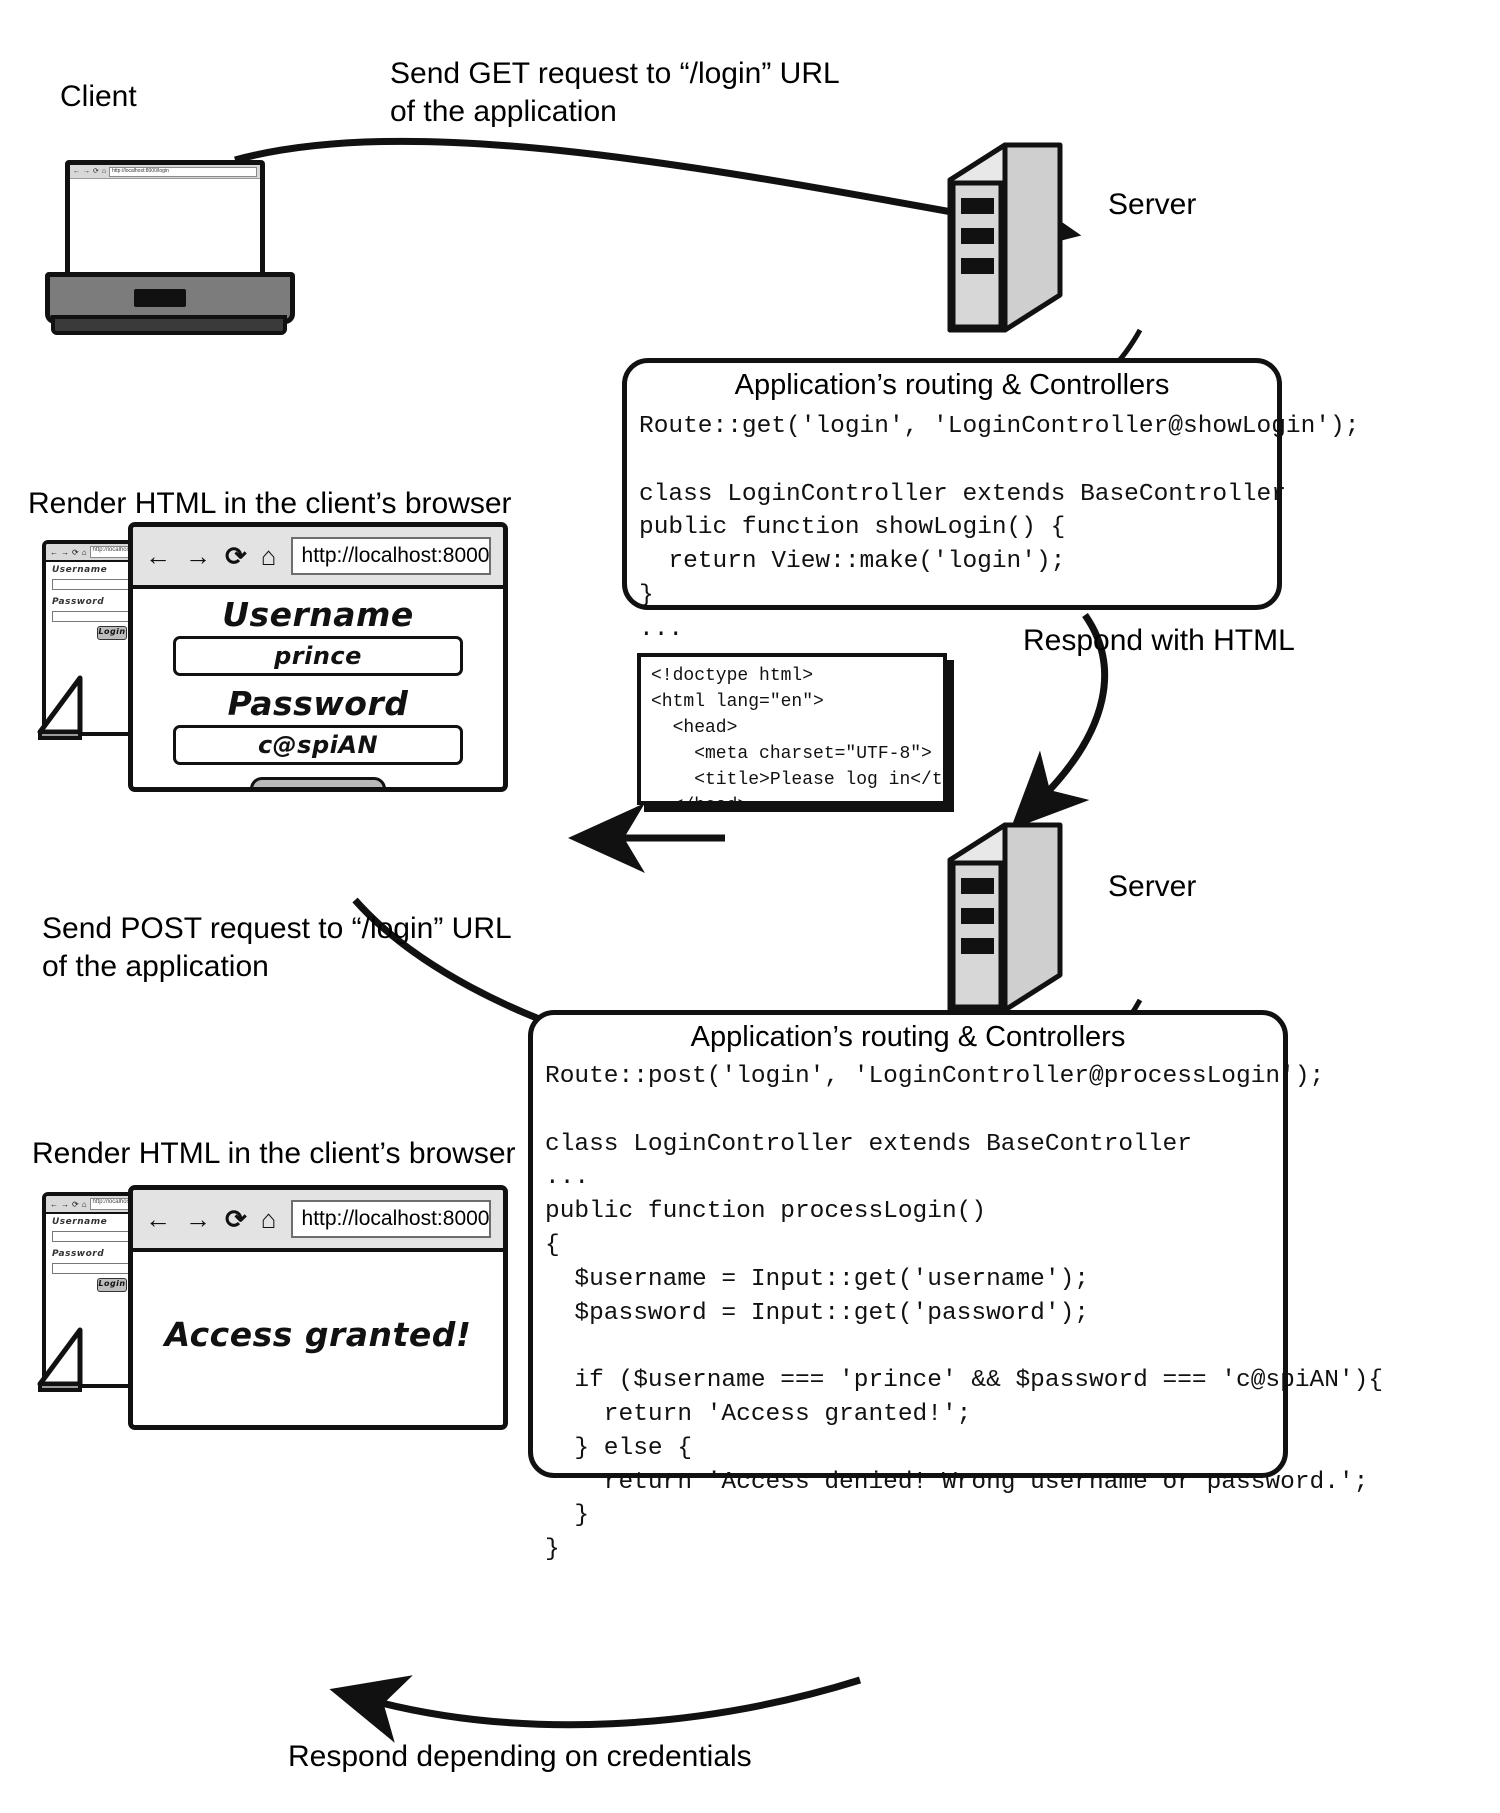  I want to click on routing-panel-title-get: Application’s routing & Controllers, so click(952, 385).